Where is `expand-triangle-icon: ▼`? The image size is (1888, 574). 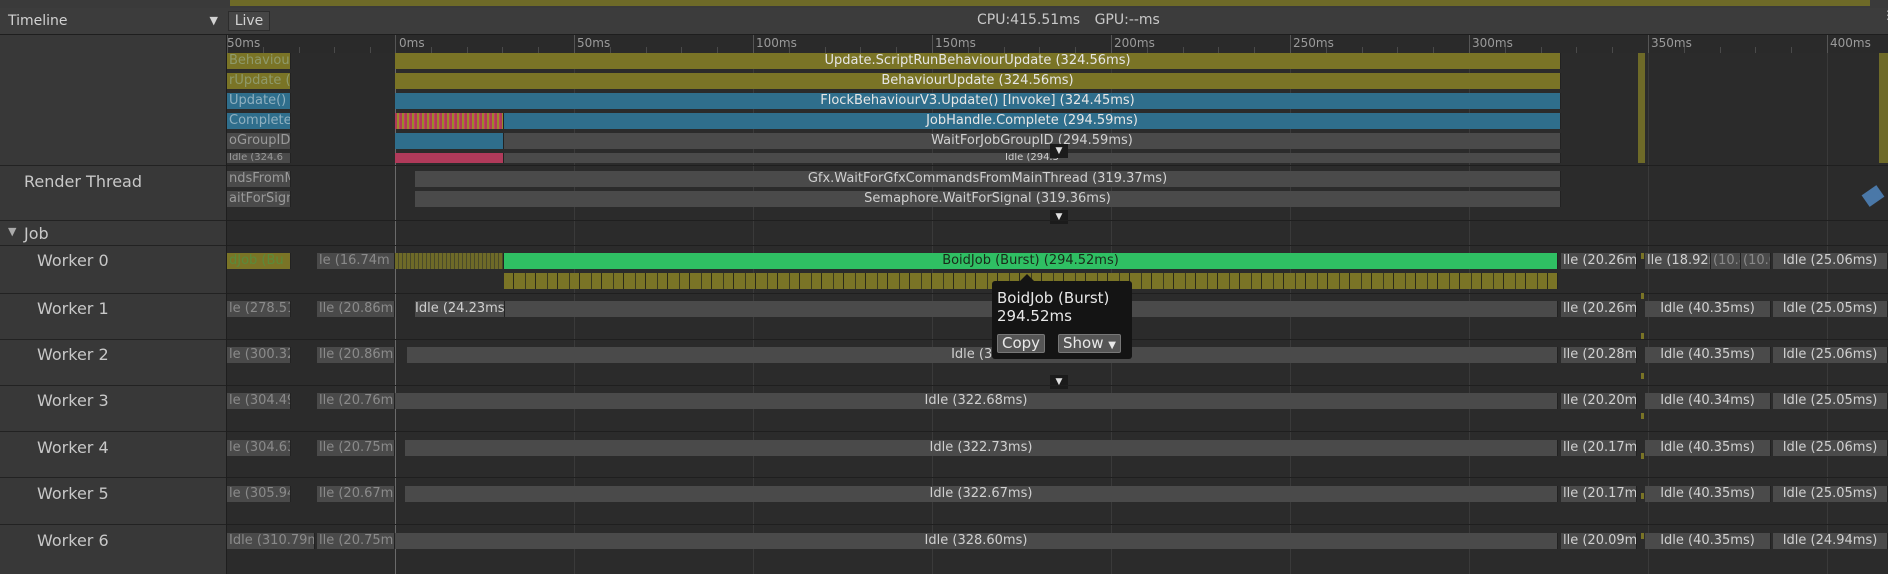
expand-triangle-icon: ▼ is located at coordinates (12, 231).